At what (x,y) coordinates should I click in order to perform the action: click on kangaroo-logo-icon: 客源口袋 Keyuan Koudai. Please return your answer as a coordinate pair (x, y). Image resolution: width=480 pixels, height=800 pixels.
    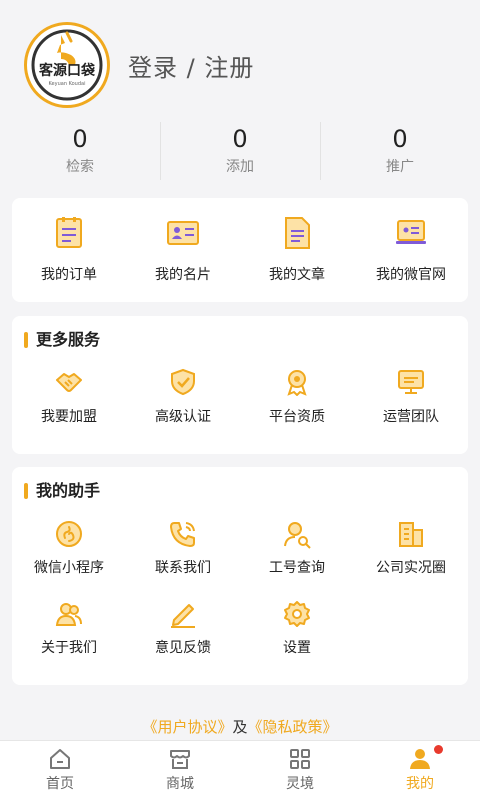
    Looking at the image, I should click on (67, 65).